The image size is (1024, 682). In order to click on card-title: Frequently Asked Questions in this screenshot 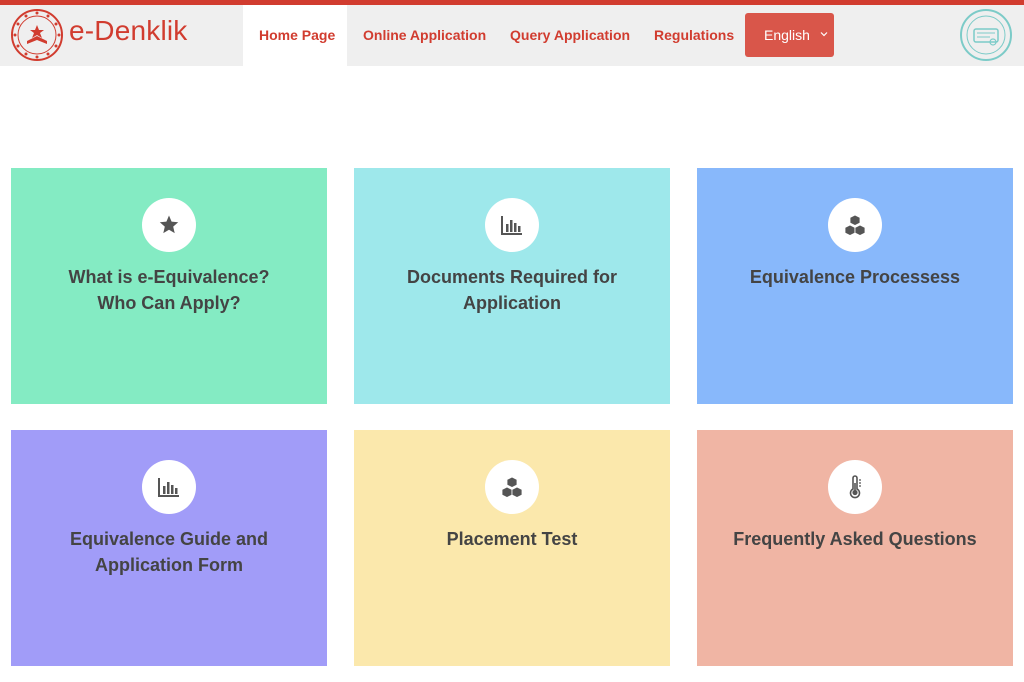, I will do `click(855, 539)`.